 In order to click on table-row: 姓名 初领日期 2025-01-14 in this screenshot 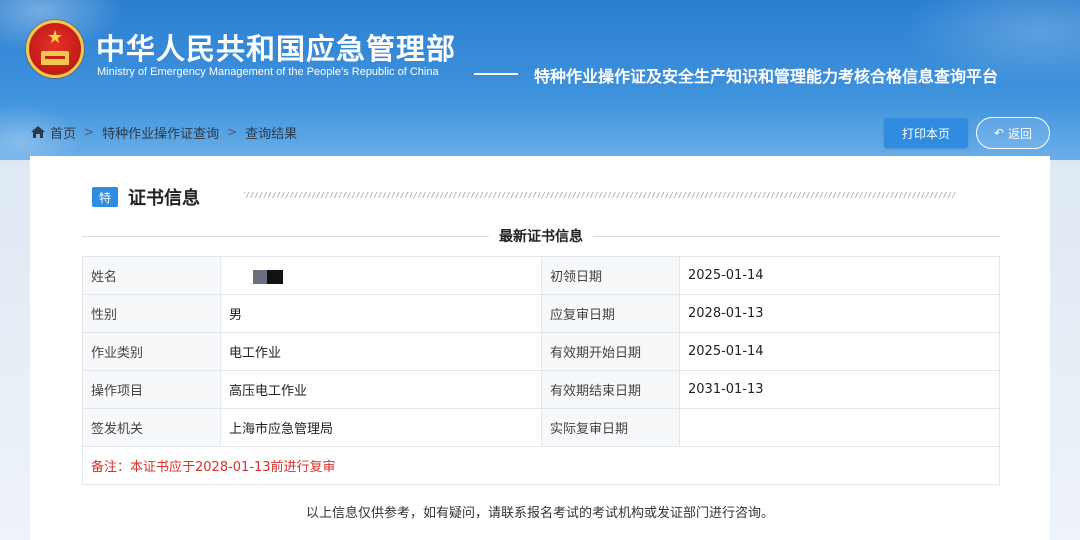, I will do `click(541, 275)`.